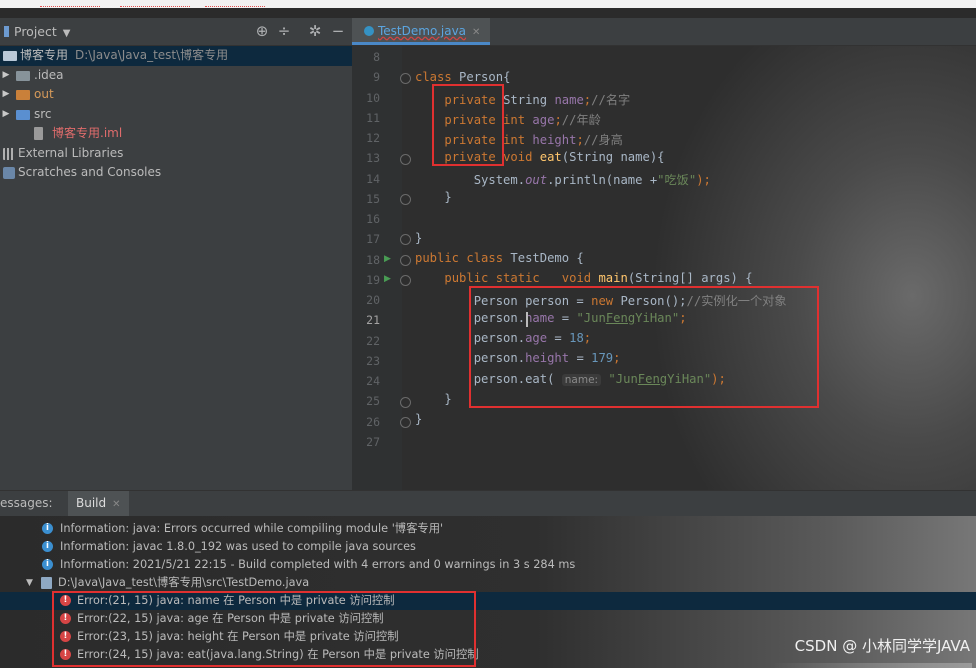 The image size is (976, 668). What do you see at coordinates (43, 113) in the screenshot?
I see `tree-item-label: src` at bounding box center [43, 113].